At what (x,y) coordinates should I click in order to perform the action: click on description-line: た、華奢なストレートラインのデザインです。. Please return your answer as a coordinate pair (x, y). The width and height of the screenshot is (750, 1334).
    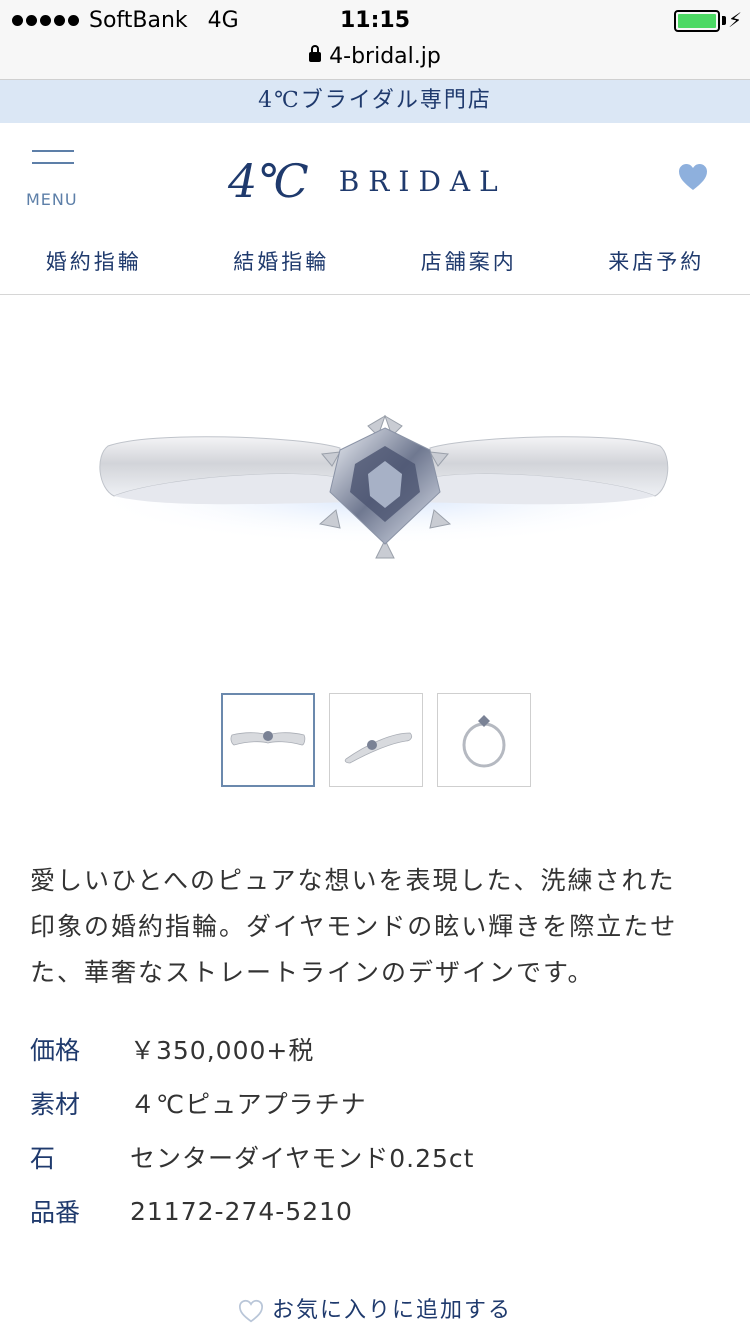
    Looking at the image, I should click on (312, 972).